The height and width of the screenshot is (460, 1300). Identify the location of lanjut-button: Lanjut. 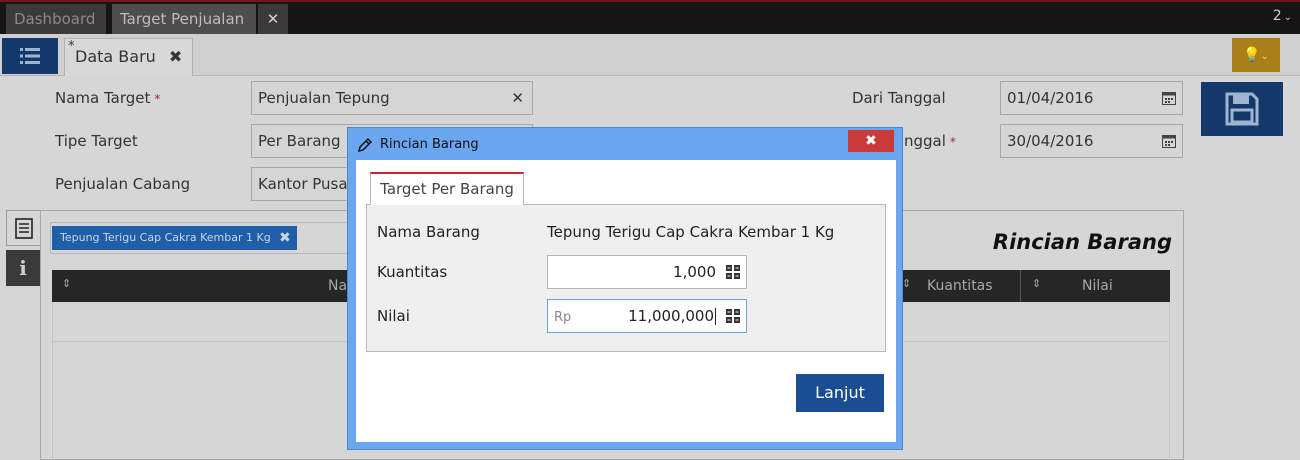
(840, 393).